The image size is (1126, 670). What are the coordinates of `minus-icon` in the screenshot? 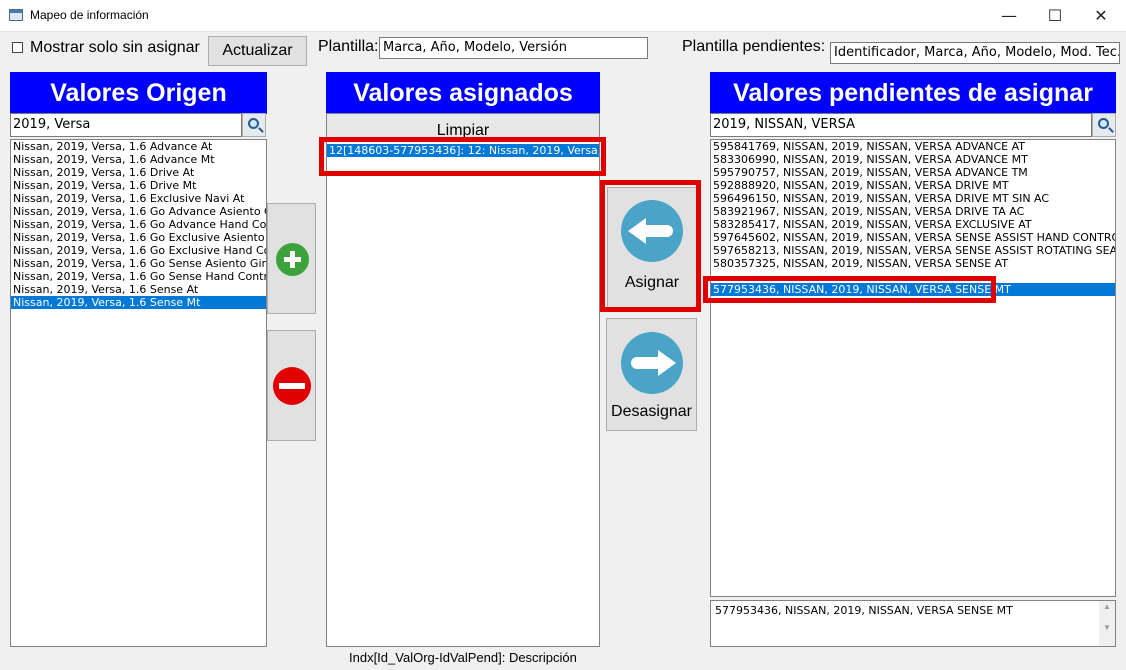 It's located at (292, 386).